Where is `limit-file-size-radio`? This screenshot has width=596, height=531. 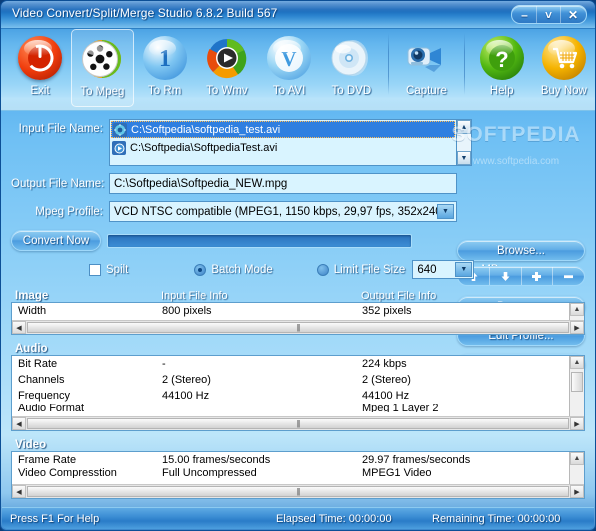 limit-file-size-radio is located at coordinates (322, 269).